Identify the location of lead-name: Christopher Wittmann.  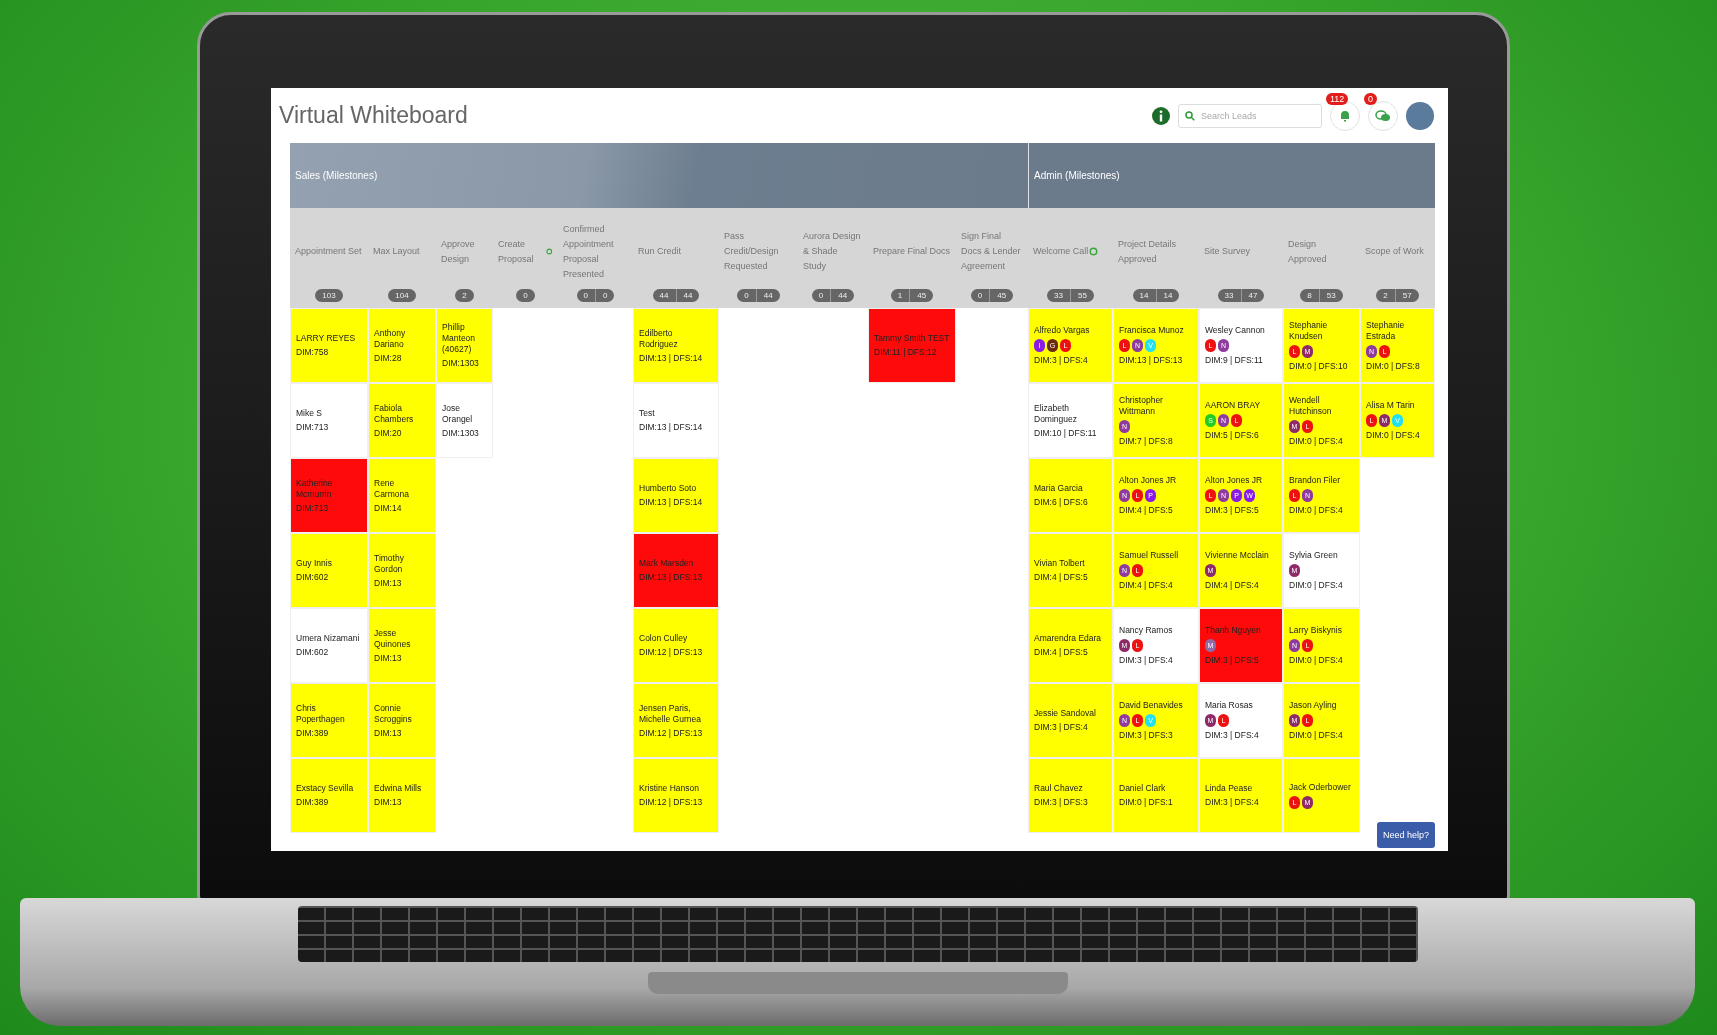
(1141, 405).